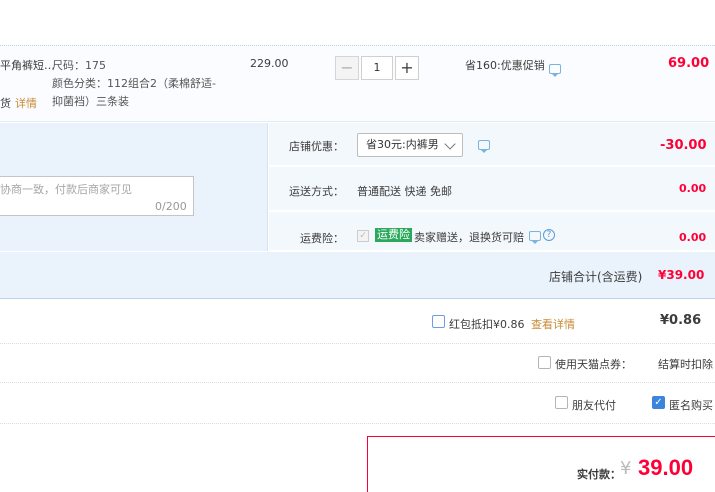 Image resolution: width=715 pixels, height=492 pixels. I want to click on item-total-price: 69.00, so click(689, 63).